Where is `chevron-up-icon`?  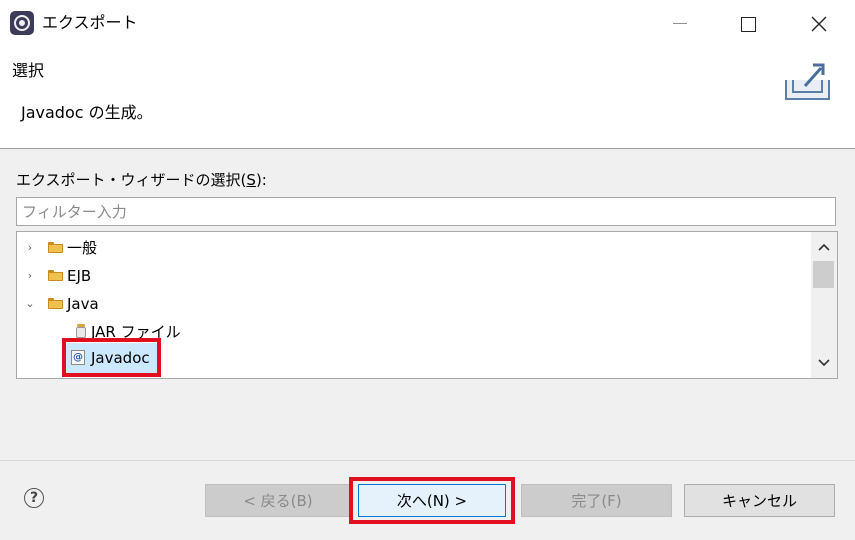
chevron-up-icon is located at coordinates (824, 247).